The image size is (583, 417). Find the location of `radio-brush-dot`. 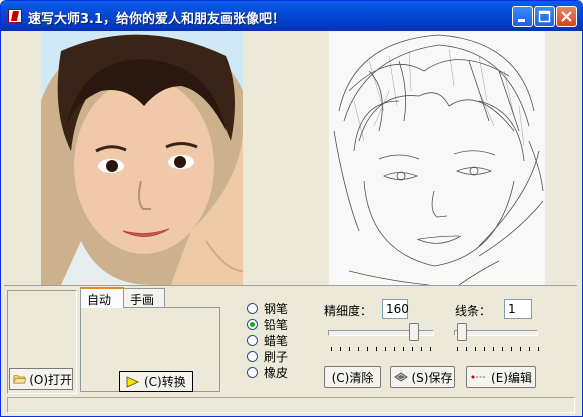

radio-brush-dot is located at coordinates (252, 356).